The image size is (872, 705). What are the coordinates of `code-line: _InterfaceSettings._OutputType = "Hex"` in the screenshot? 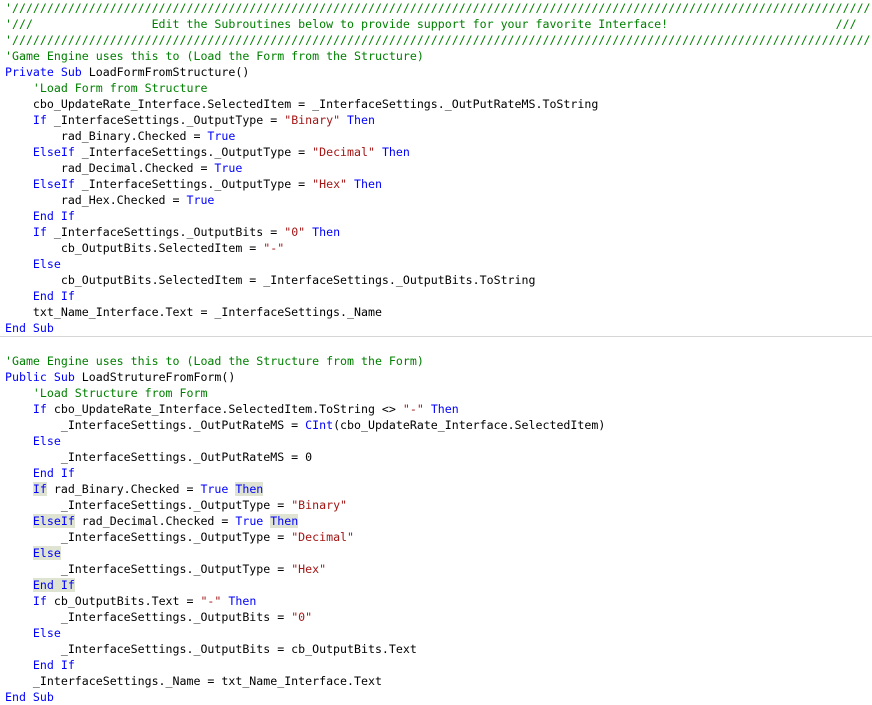 It's located at (436, 569).